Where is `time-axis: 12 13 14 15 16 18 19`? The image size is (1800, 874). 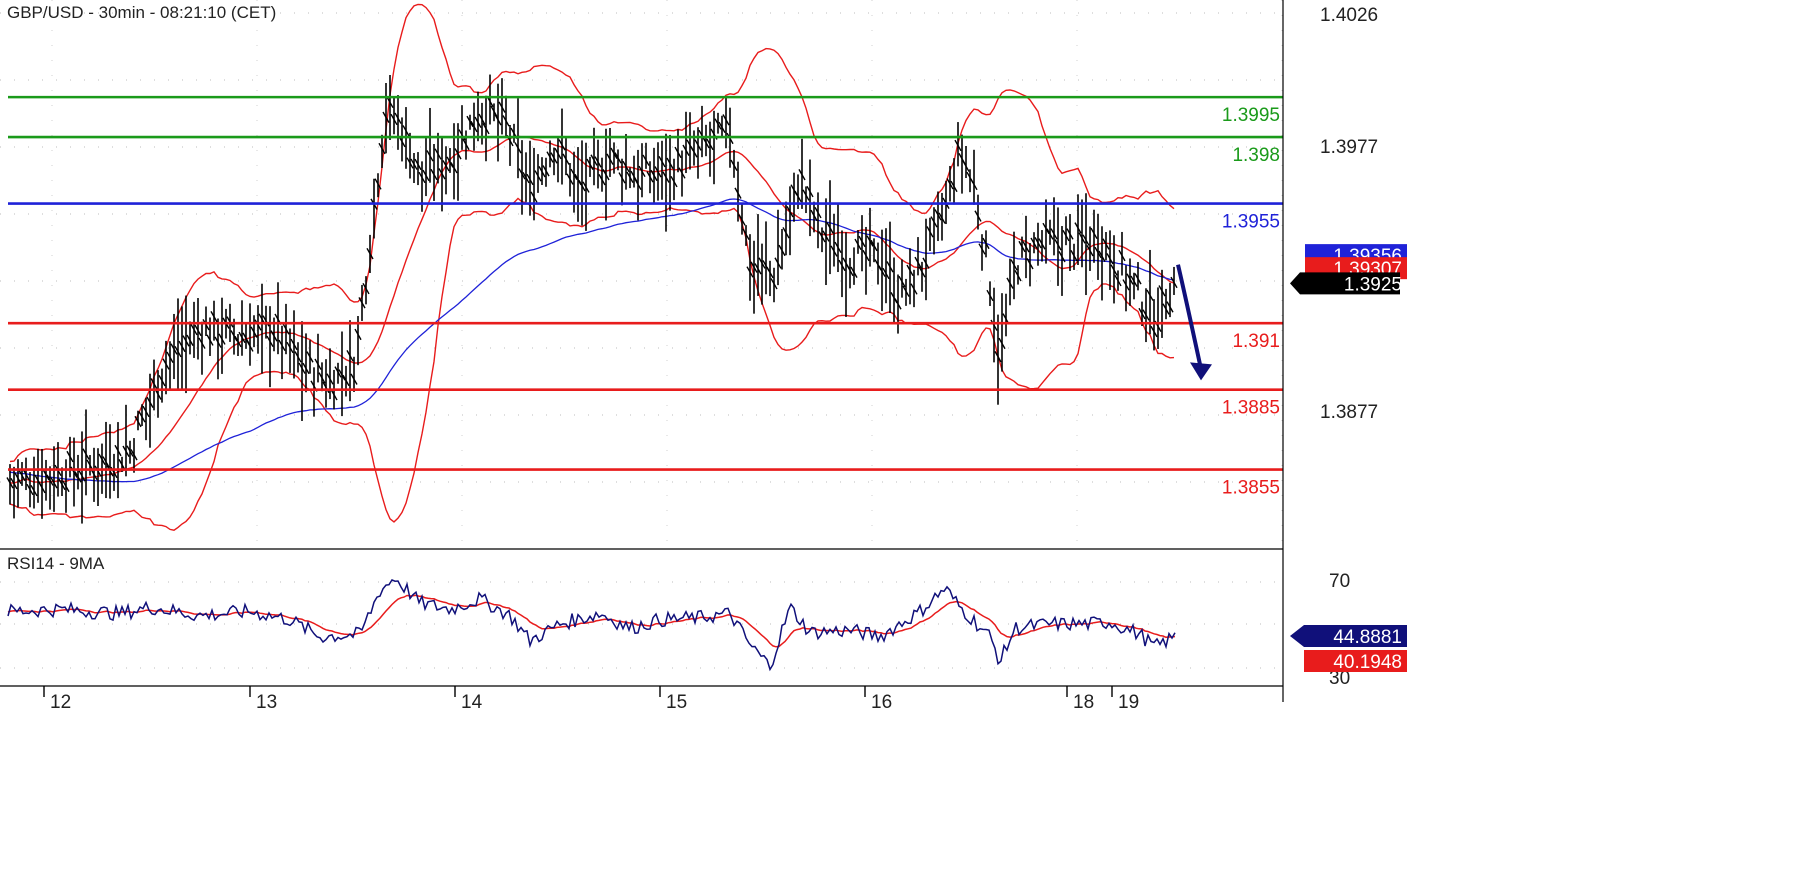 time-axis: 12 13 14 15 16 18 19 is located at coordinates (591, 699).